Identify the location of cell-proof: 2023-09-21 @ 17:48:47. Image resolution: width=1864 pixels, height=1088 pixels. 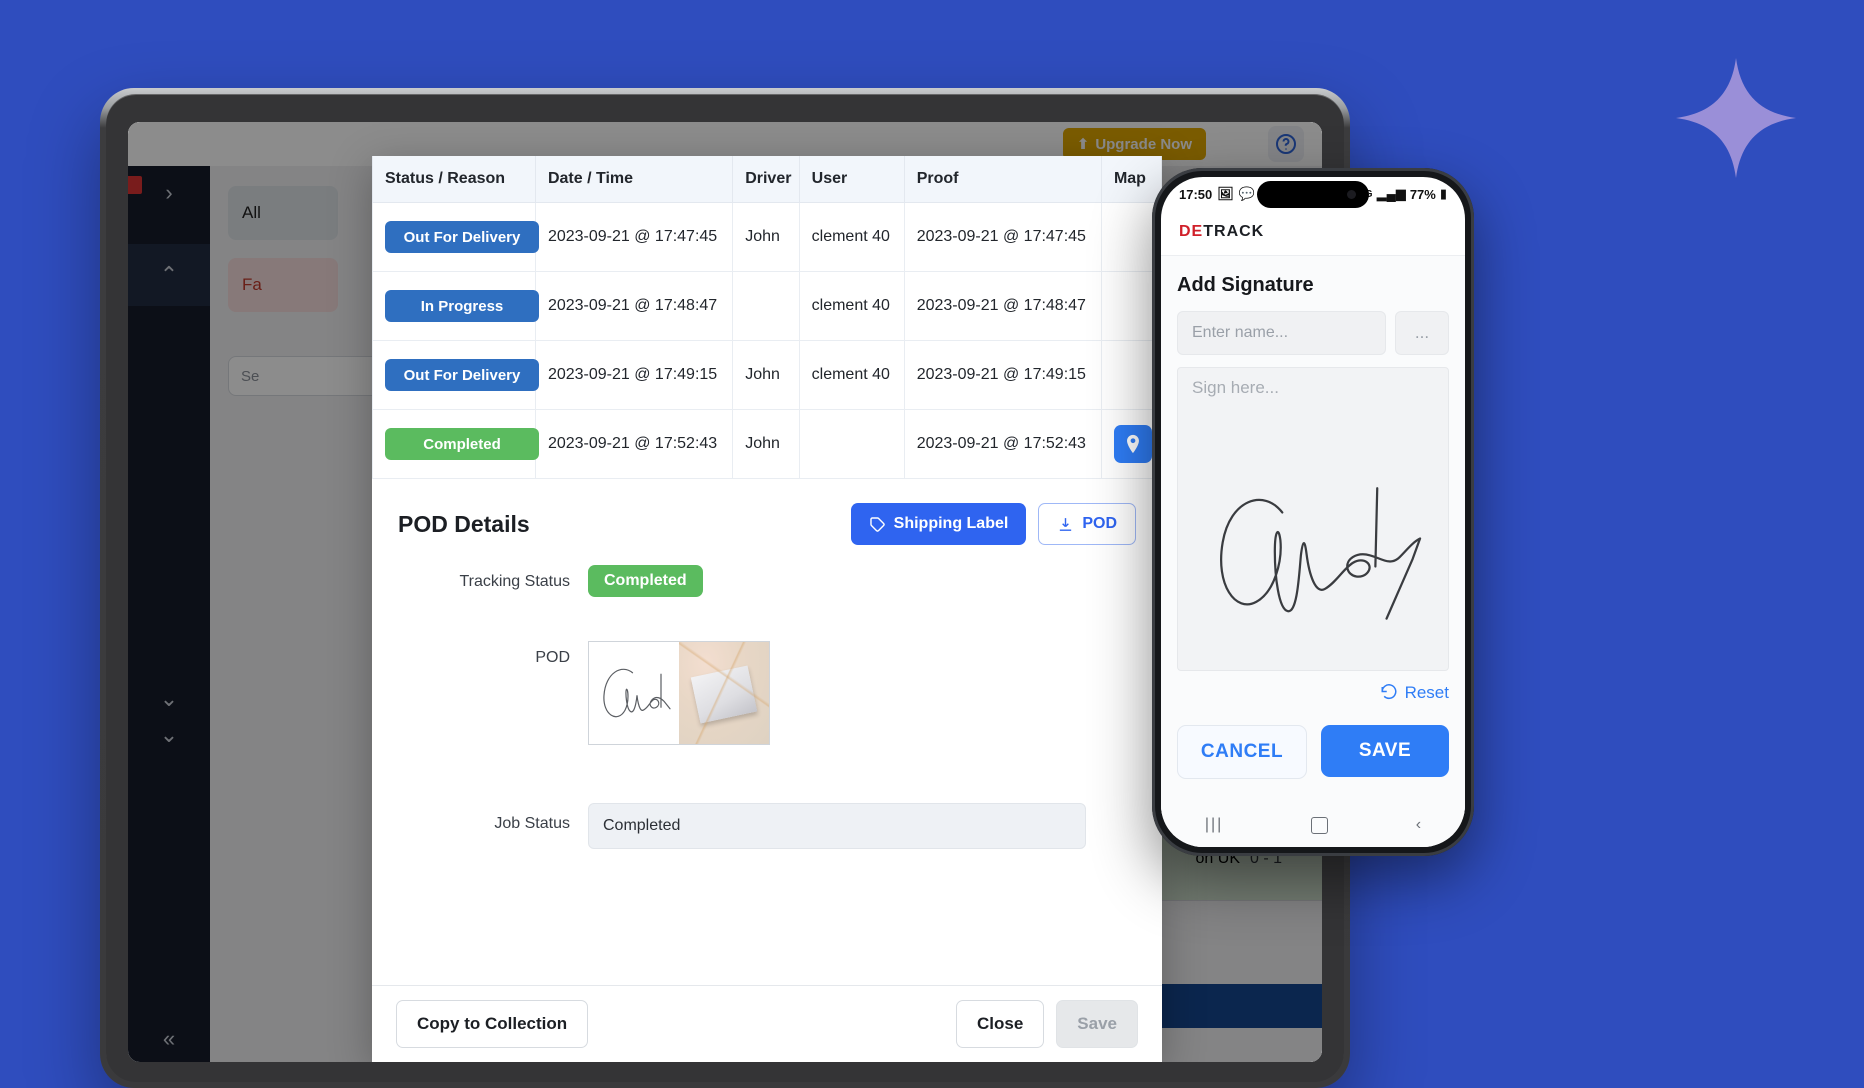
(1002, 306).